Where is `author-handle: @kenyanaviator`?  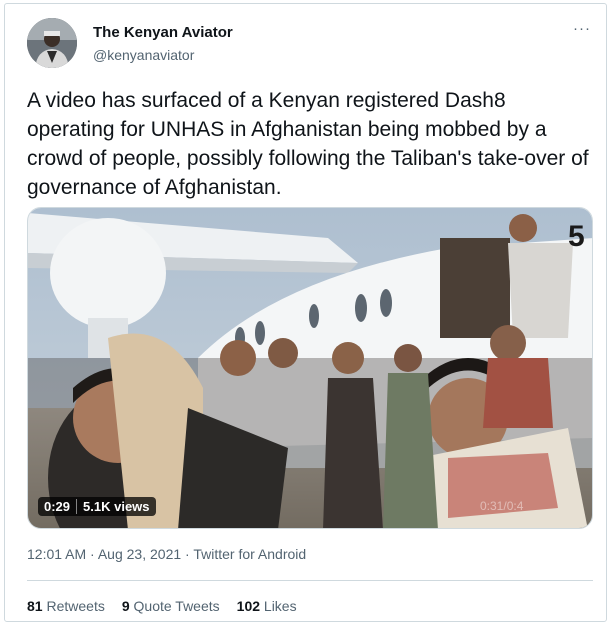 author-handle: @kenyanaviator is located at coordinates (143, 55).